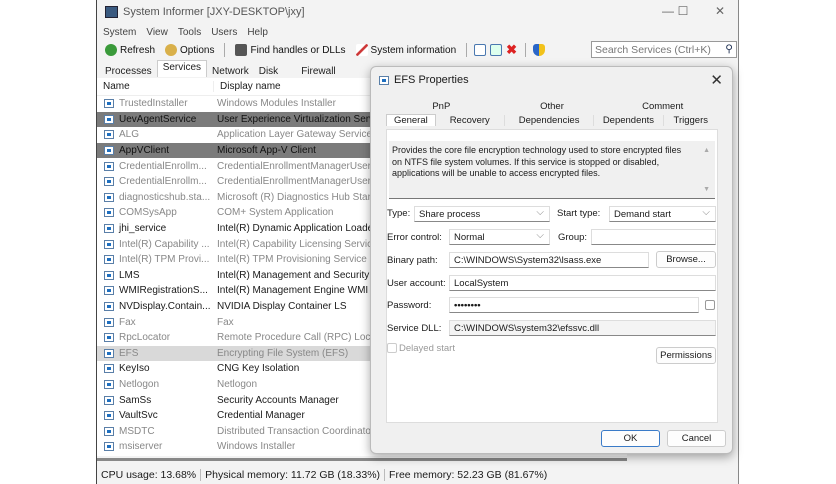 This screenshot has height=484, width=836. I want to click on type-label: Type:, so click(399, 213).